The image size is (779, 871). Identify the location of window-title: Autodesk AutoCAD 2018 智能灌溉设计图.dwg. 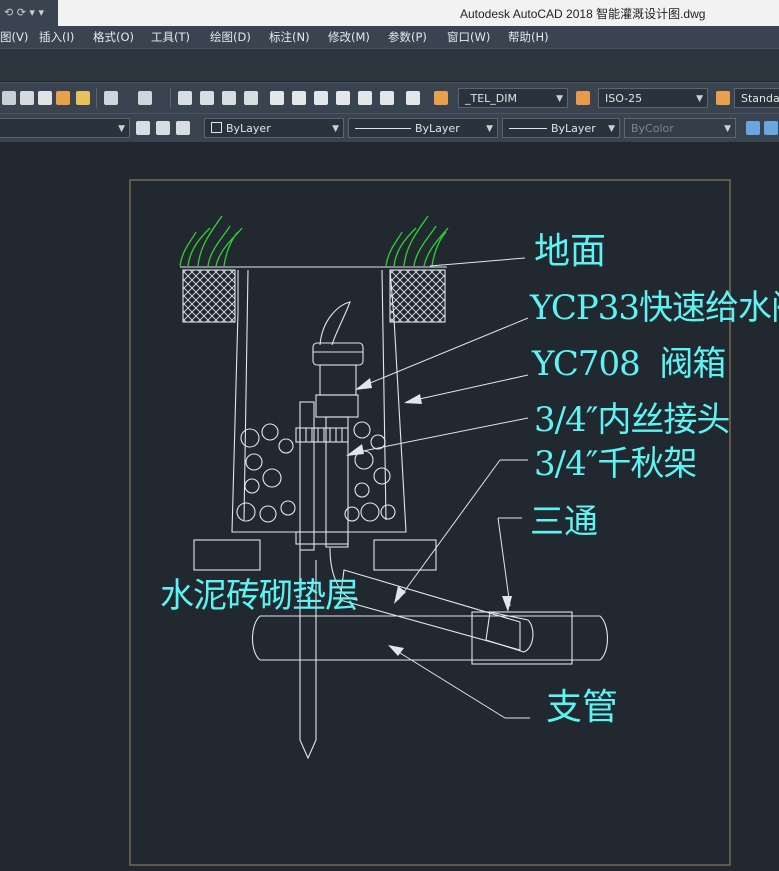
(583, 14).